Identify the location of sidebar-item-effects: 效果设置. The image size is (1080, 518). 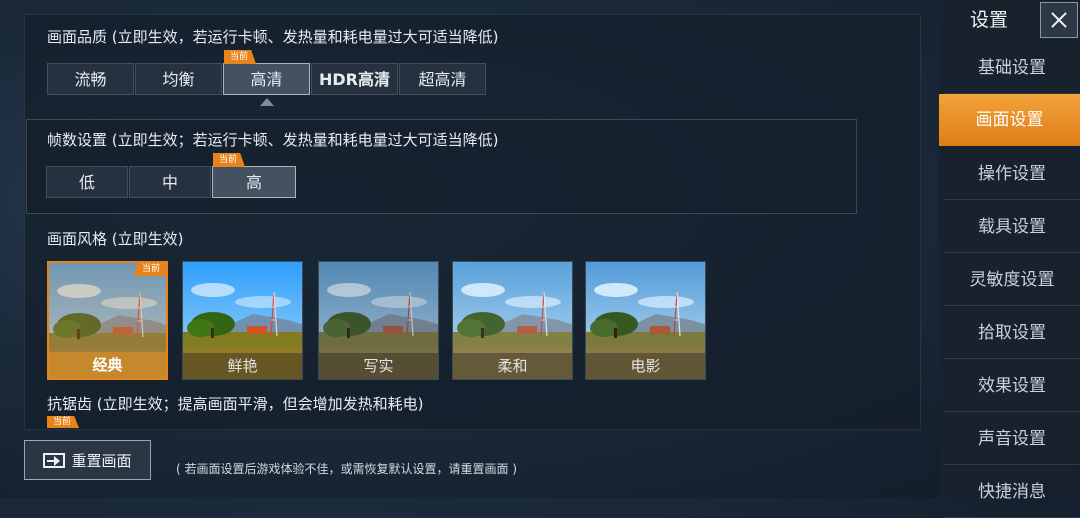
(1012, 386).